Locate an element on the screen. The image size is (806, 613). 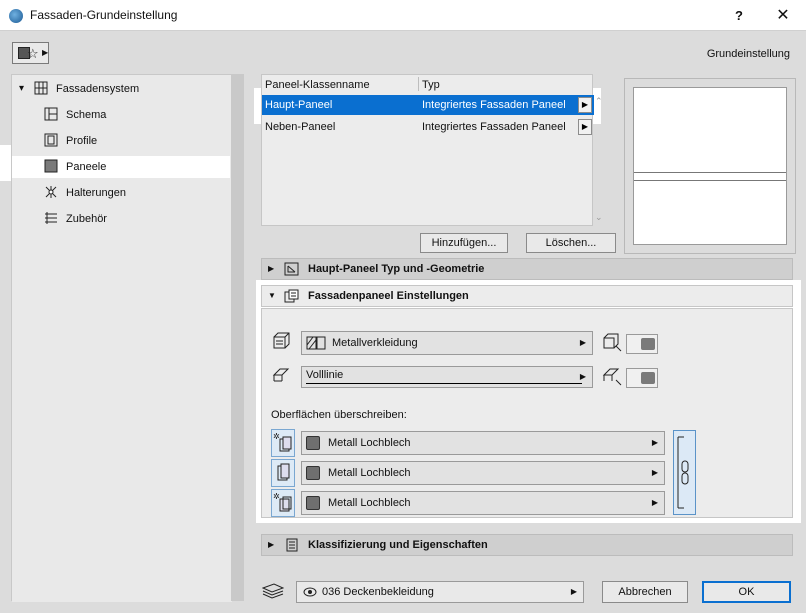
column-header-name: Paneel-Klassenname is located at coordinates (317, 85).